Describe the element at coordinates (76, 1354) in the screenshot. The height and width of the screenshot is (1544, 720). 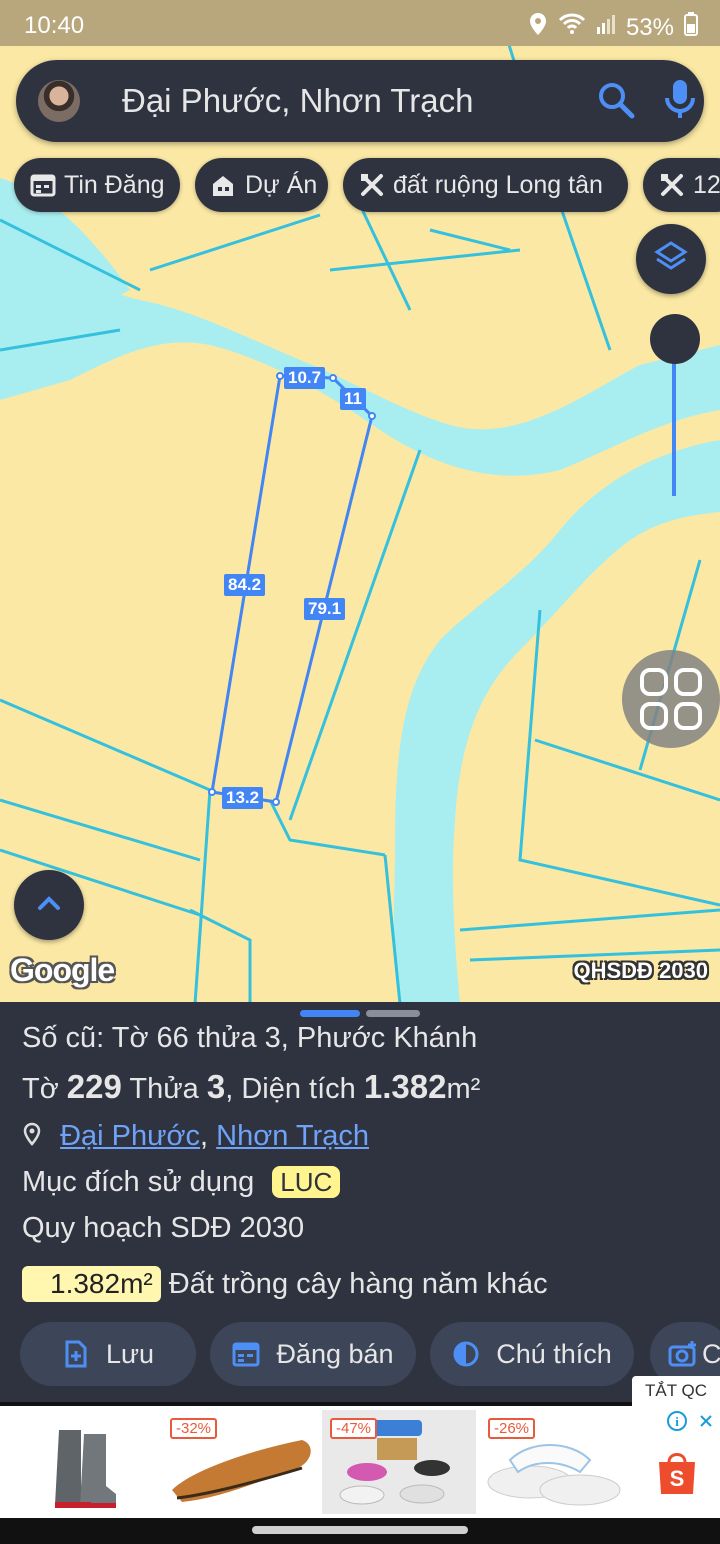
I see `add-doc-icon` at that location.